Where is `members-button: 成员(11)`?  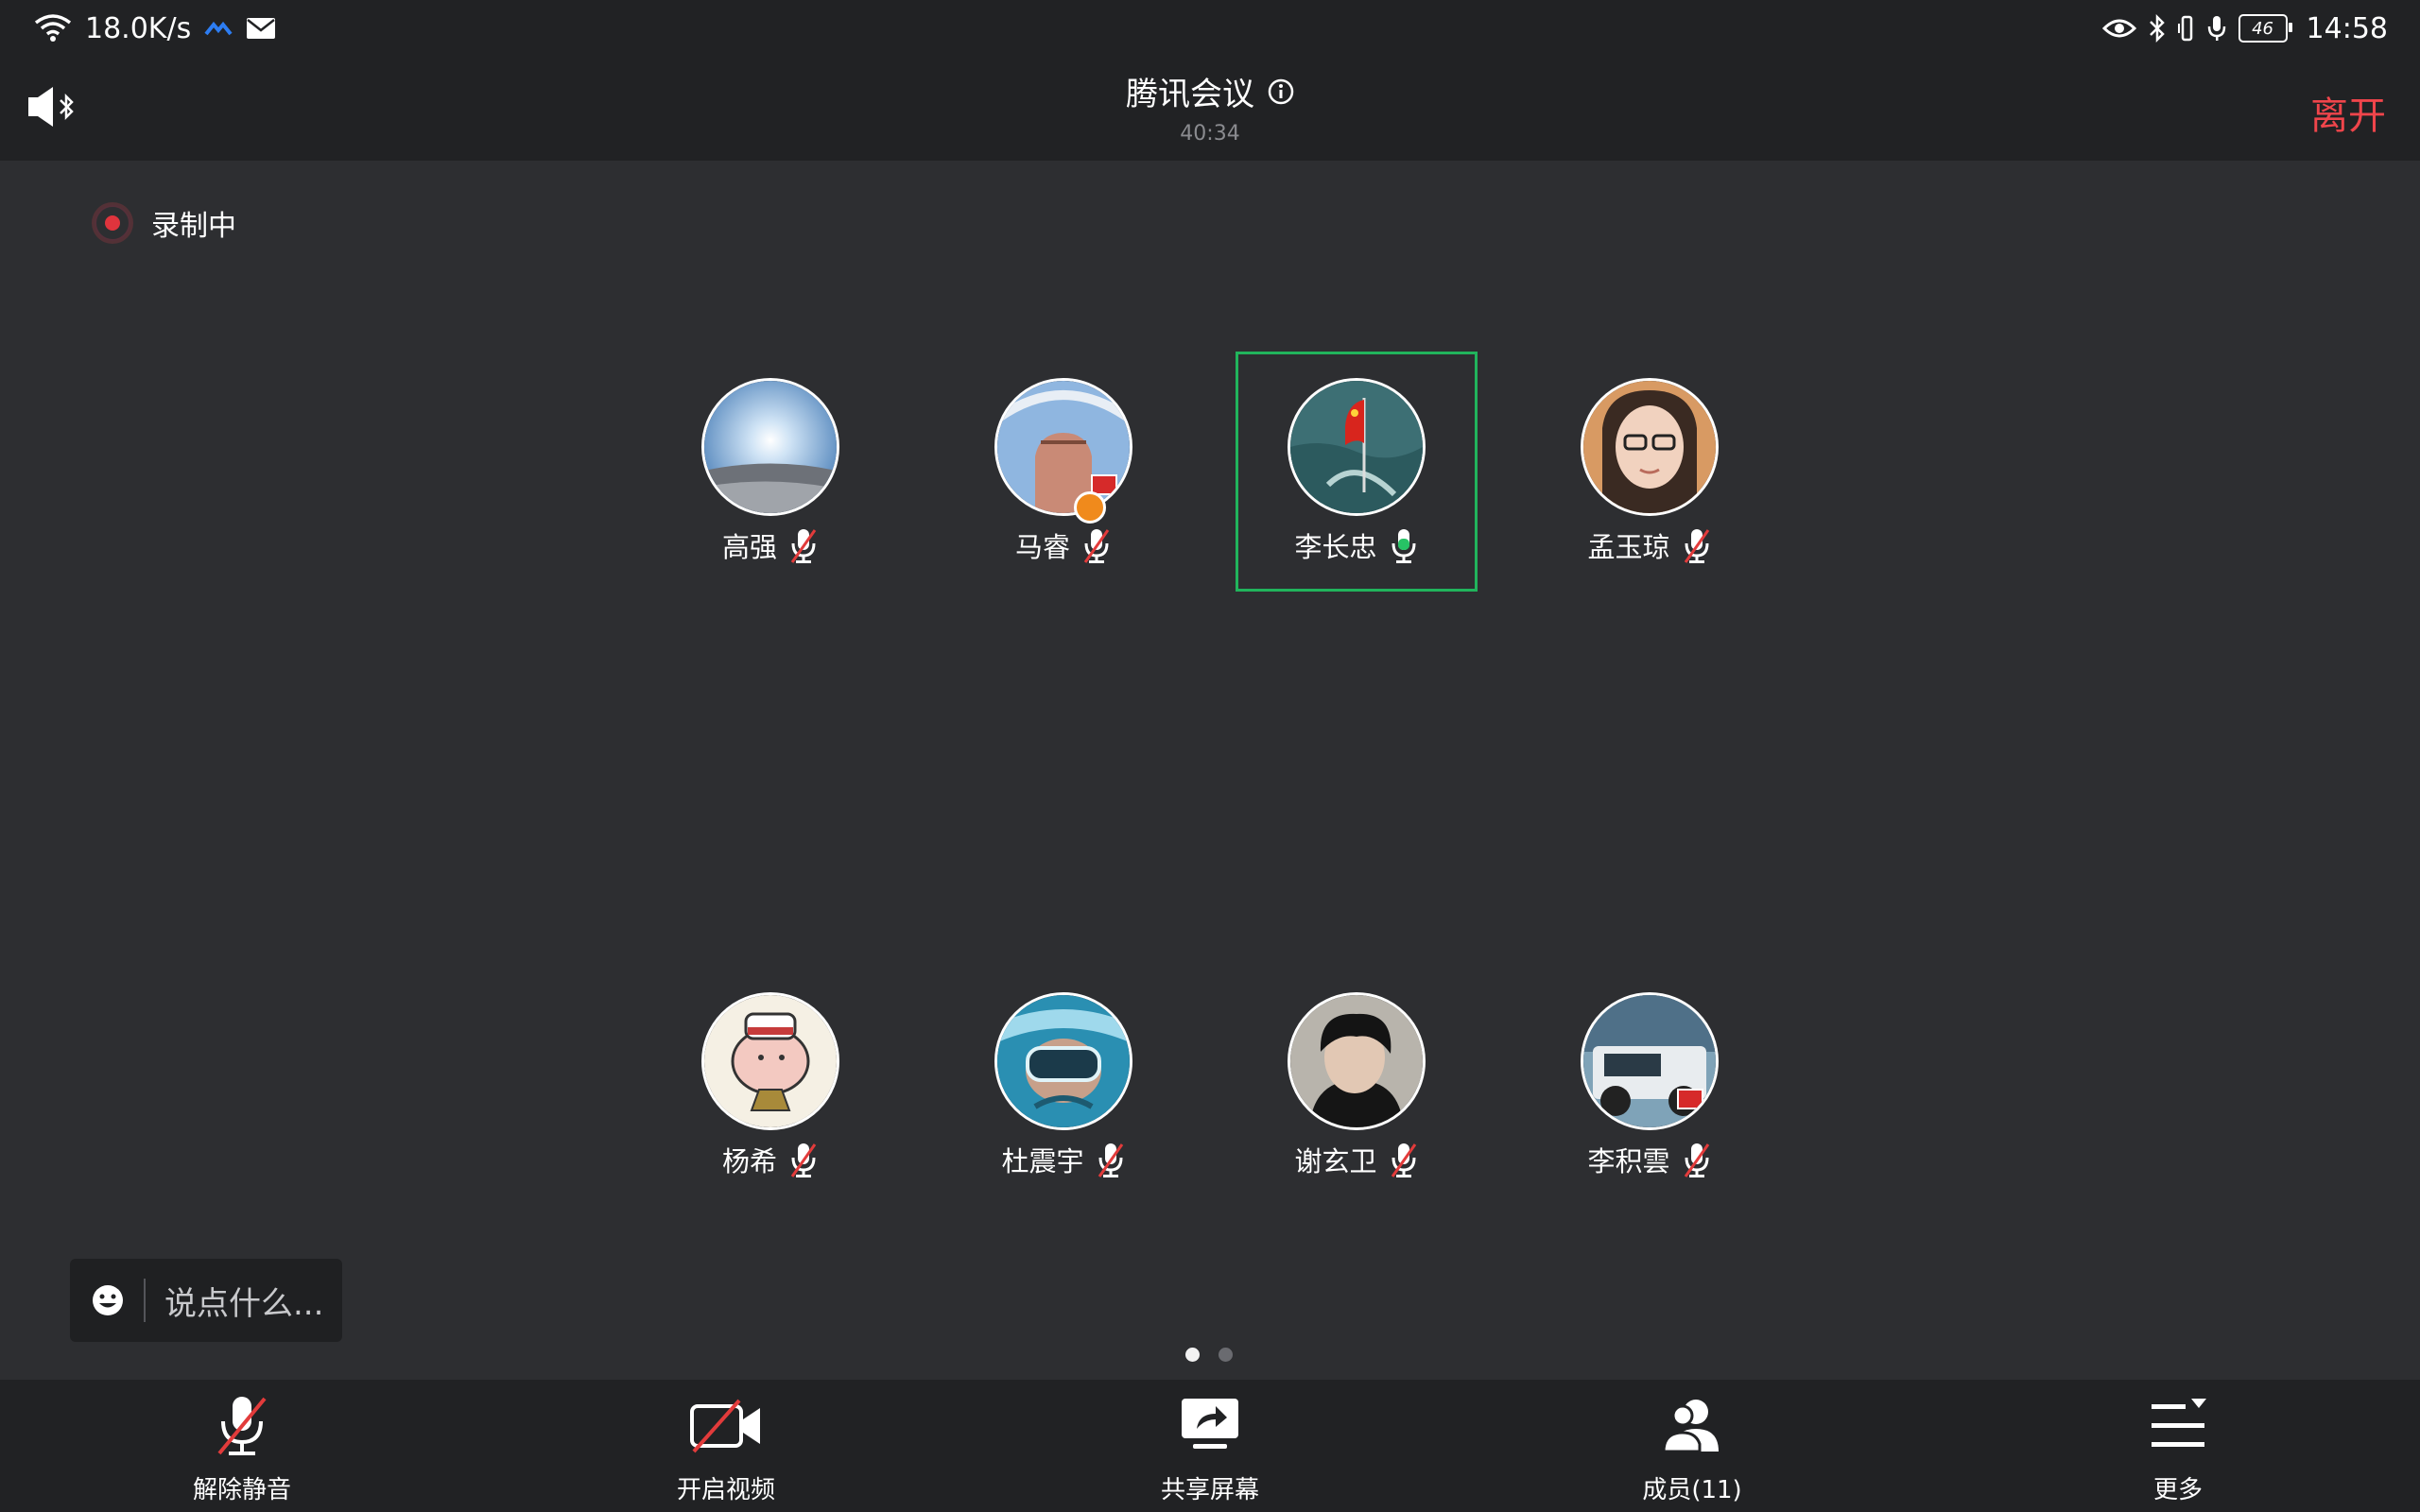 members-button: 成员(11) is located at coordinates (1692, 1446).